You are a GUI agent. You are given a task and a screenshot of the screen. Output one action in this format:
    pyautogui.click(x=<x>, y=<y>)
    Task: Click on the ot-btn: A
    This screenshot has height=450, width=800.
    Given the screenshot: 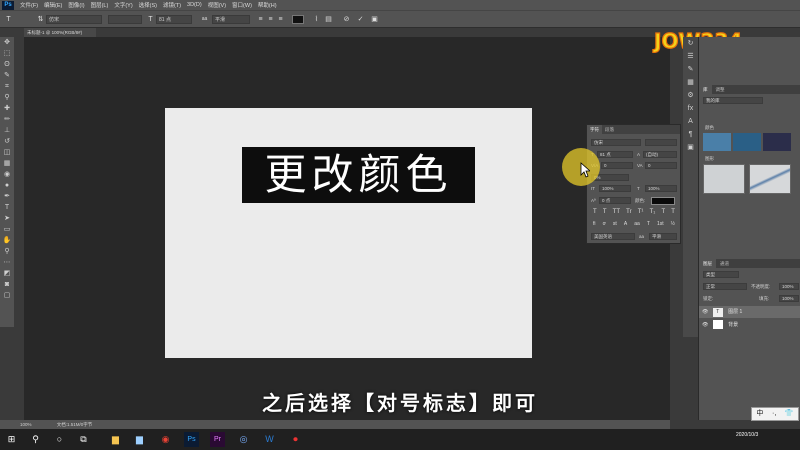 What is the action you would take?
    pyautogui.click(x=625, y=224)
    